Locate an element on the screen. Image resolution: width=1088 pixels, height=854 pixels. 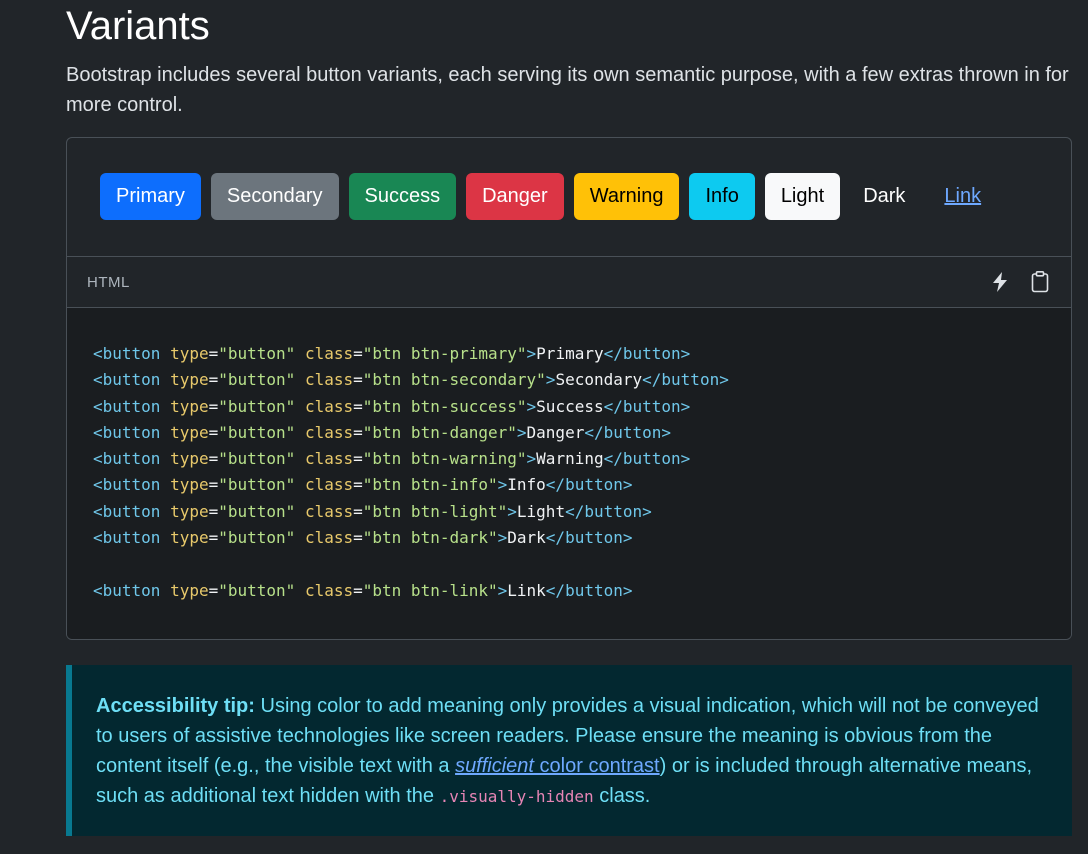
primary-button: Primary is located at coordinates (150, 196).